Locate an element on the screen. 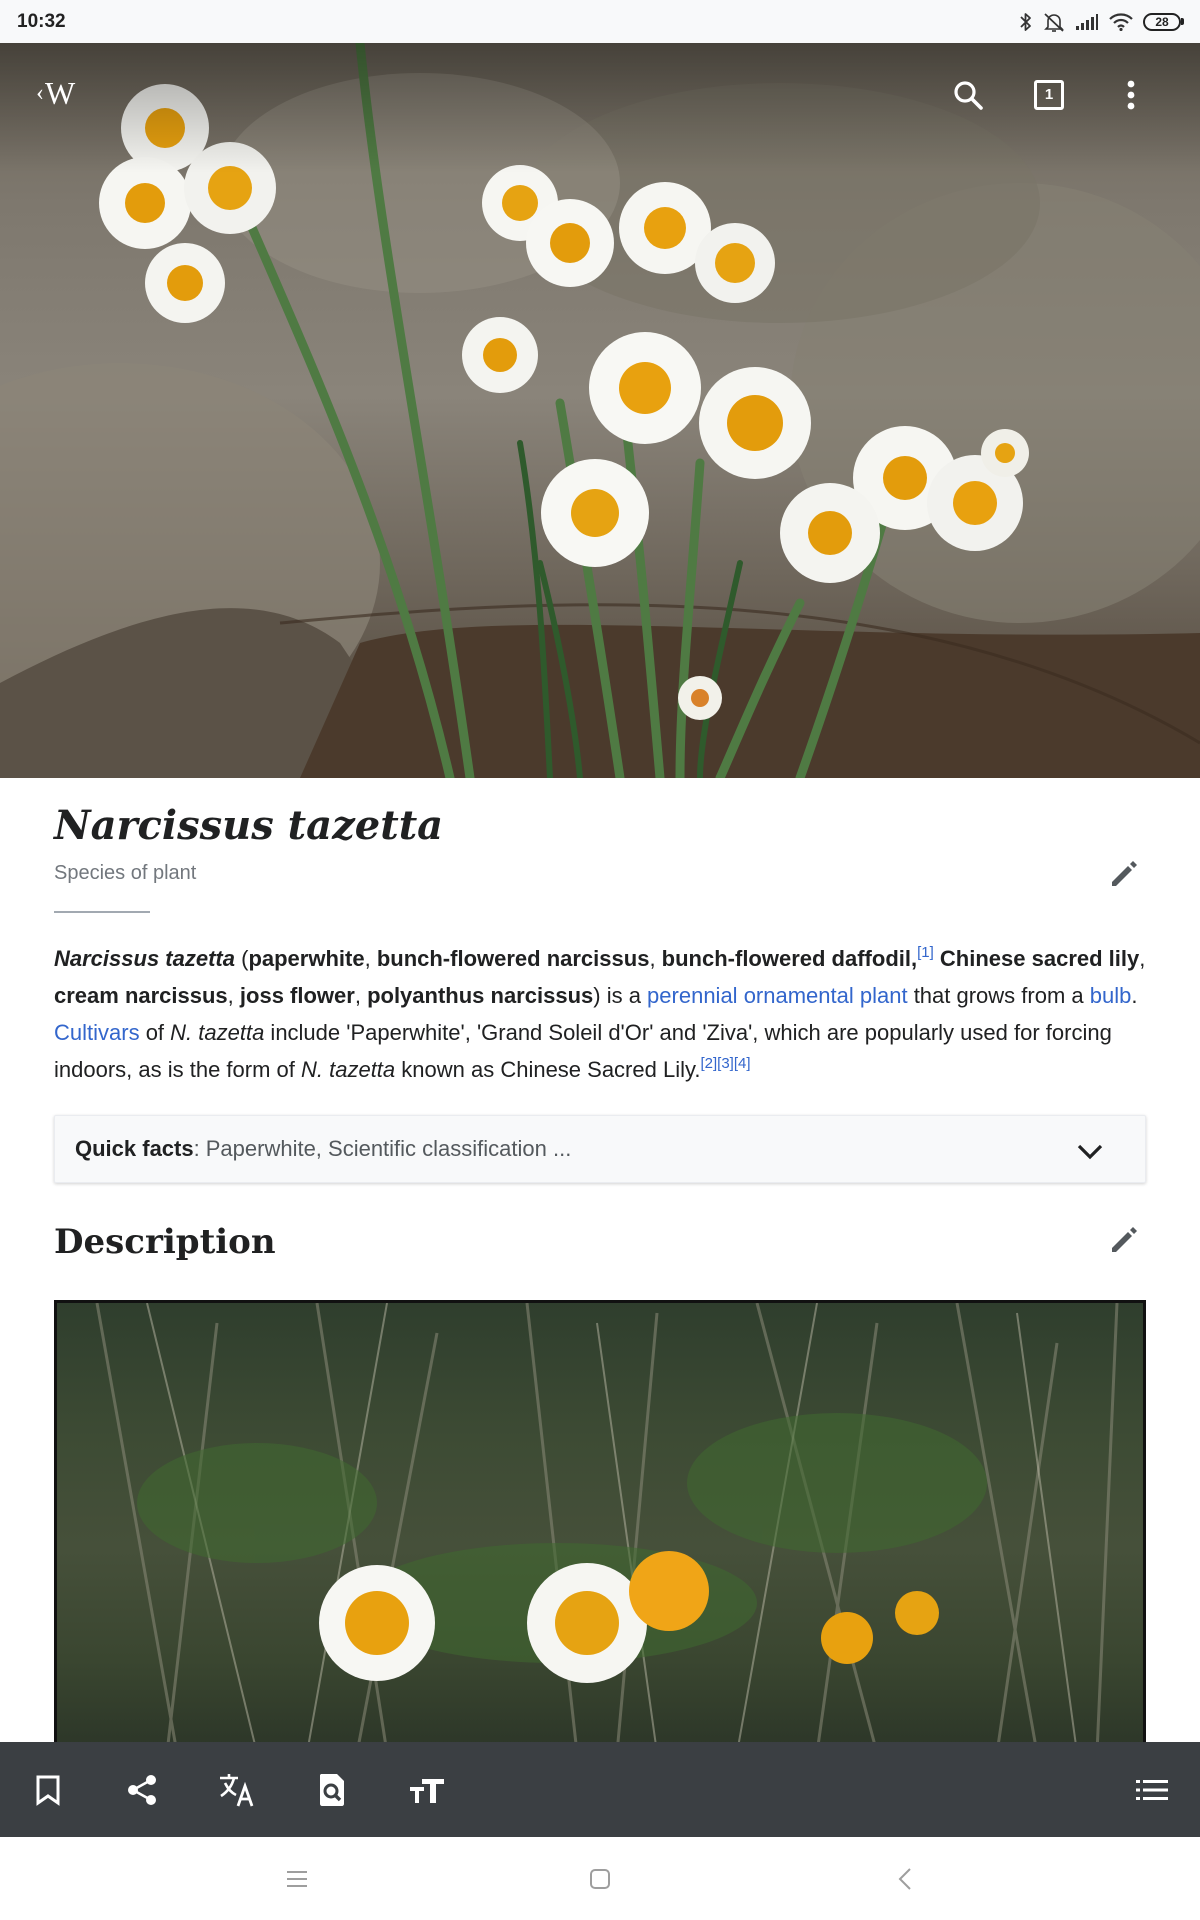  search-button is located at coordinates (968, 95).